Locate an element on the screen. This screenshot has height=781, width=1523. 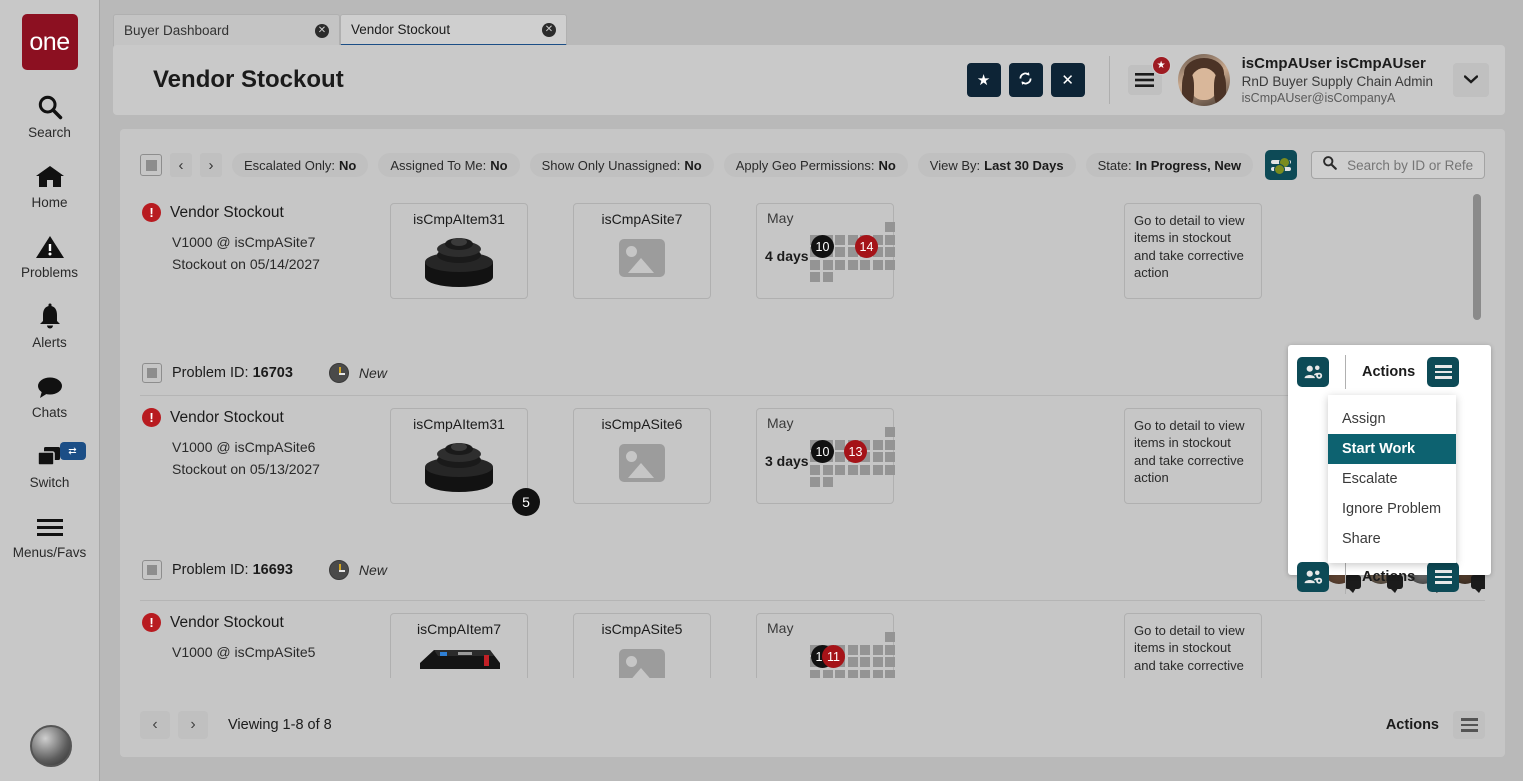
footer-next-page-button: › is located at coordinates (193, 725).